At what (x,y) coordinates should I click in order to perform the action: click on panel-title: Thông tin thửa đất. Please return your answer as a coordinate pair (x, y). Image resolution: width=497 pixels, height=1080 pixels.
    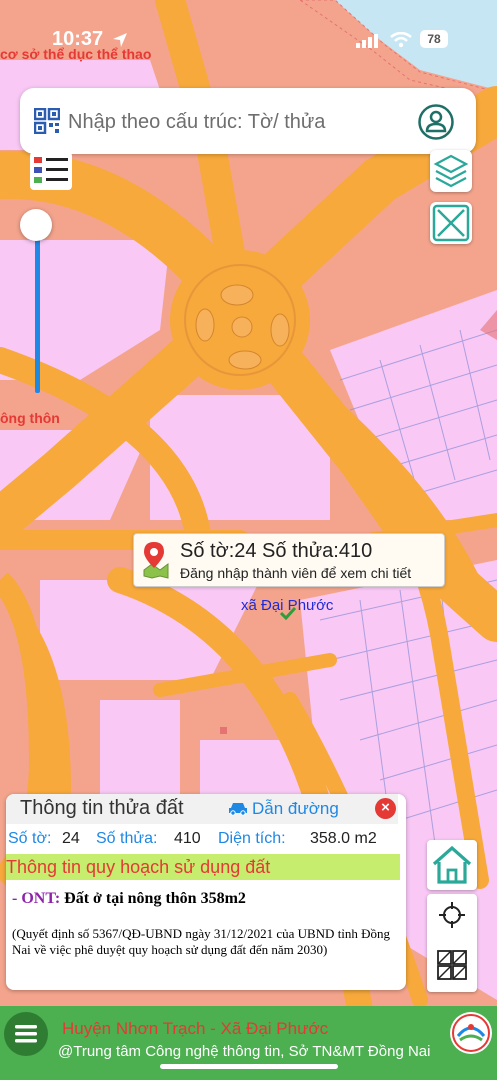
    Looking at the image, I should click on (102, 808).